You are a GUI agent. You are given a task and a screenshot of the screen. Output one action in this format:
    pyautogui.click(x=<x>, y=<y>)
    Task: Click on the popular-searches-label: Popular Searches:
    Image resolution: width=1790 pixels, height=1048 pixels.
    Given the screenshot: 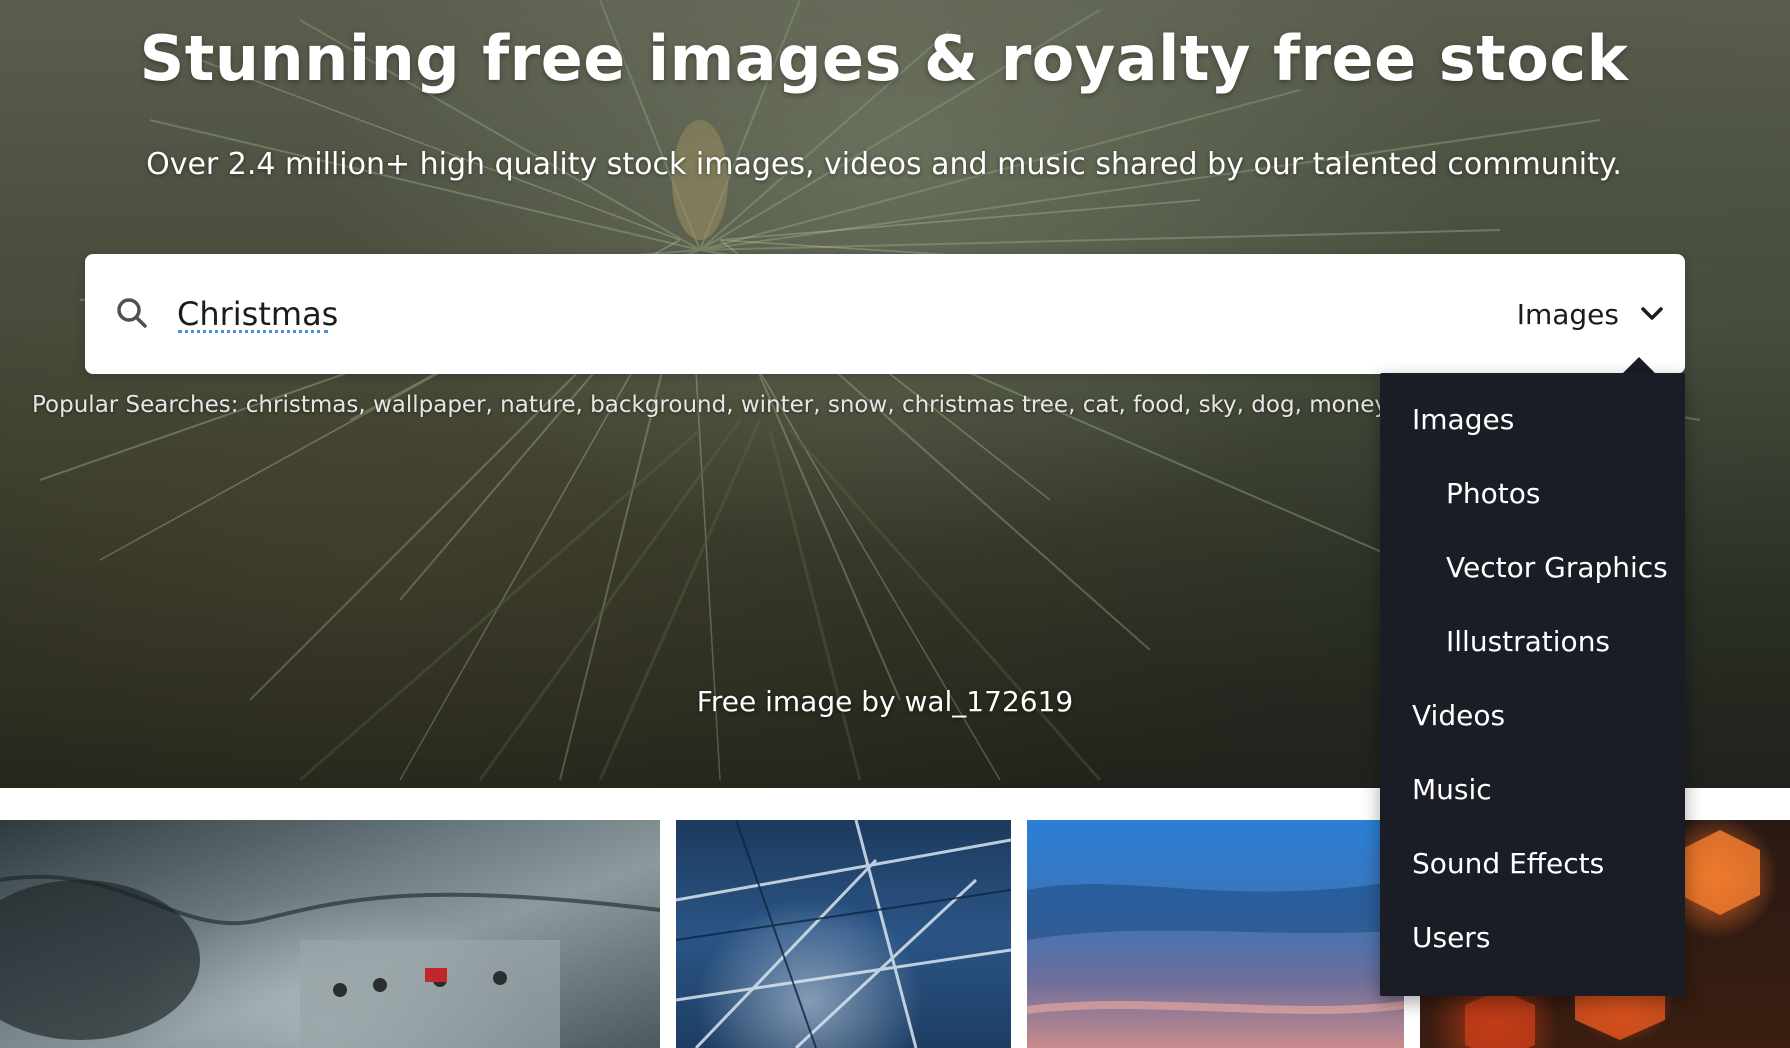 What is the action you would take?
    pyautogui.click(x=135, y=405)
    